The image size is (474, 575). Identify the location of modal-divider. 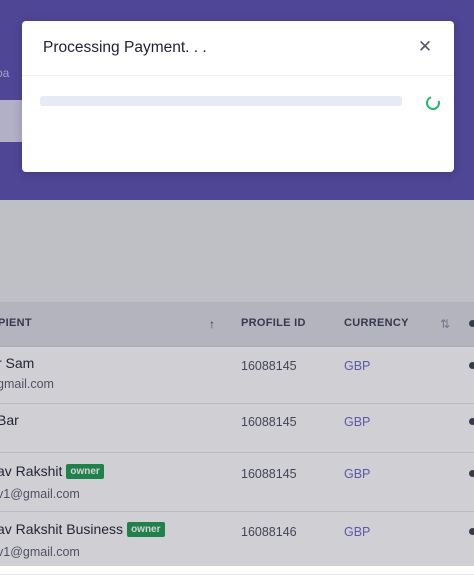
(238, 75).